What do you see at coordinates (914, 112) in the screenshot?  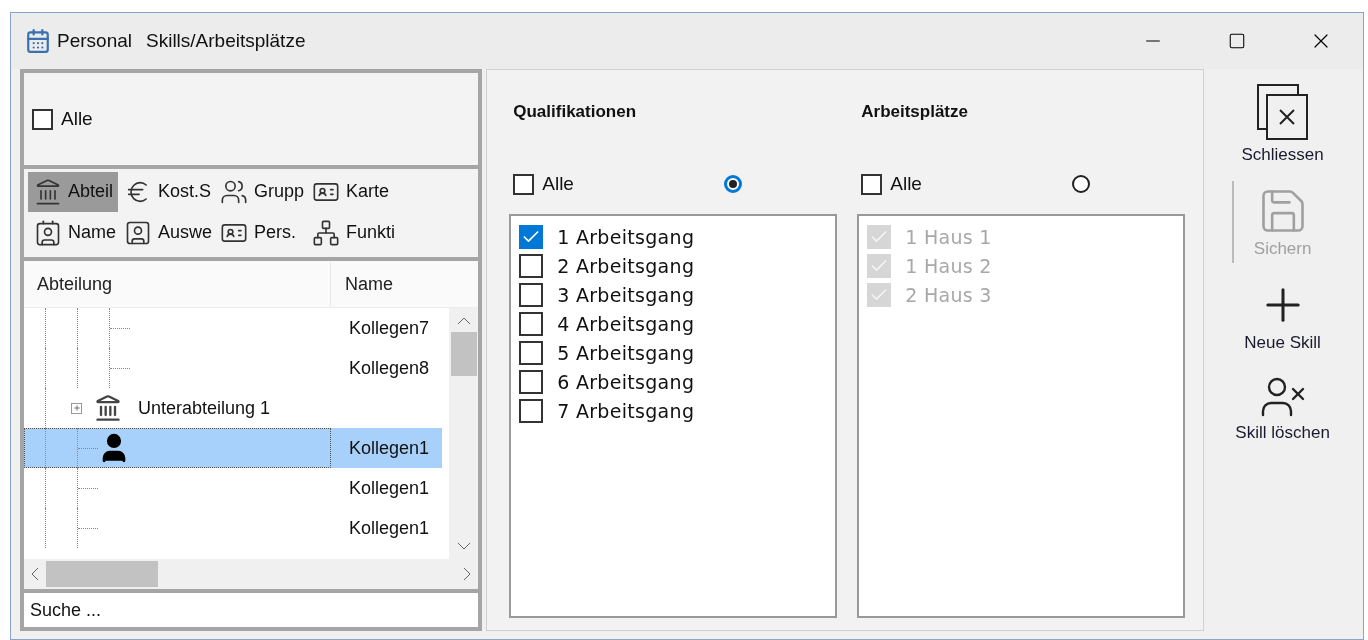 I see `section-title: Arbeitsplätze` at bounding box center [914, 112].